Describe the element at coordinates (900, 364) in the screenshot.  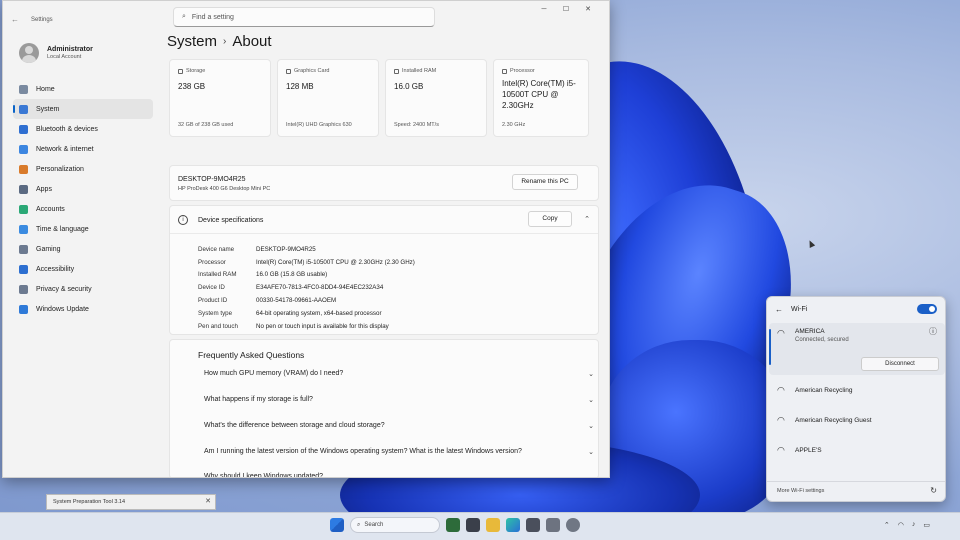
I see `disconnect-button: Disconnect` at that location.